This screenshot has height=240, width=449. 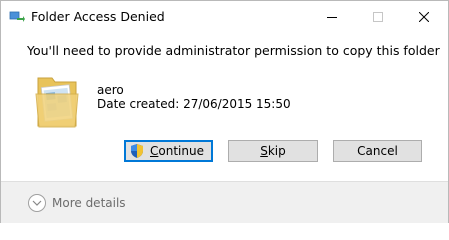 What do you see at coordinates (181, 151) in the screenshot?
I see `continue-label-rest: ontinue` at bounding box center [181, 151].